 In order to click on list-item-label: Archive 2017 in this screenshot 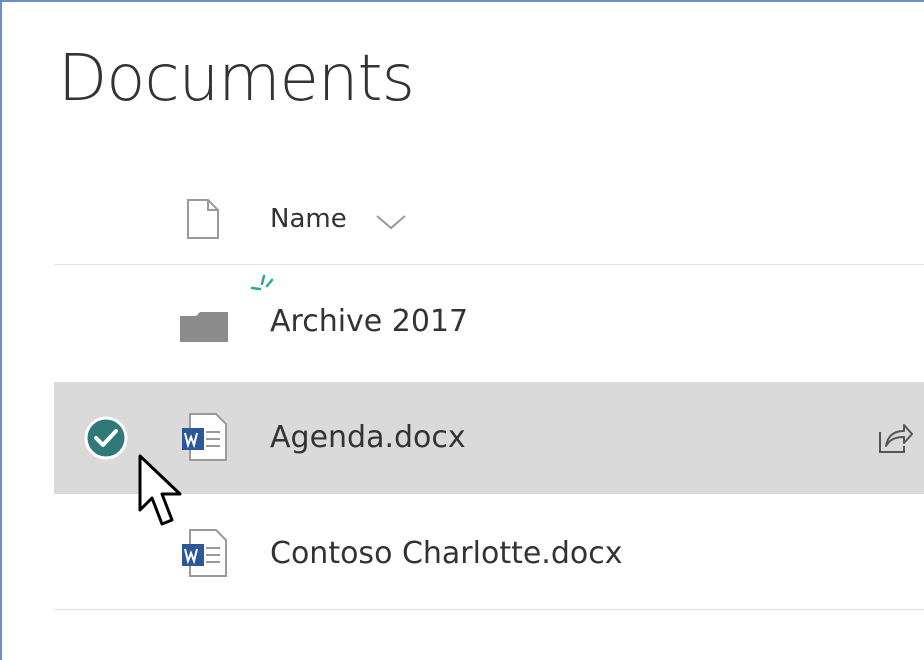, I will do `click(369, 321)`.